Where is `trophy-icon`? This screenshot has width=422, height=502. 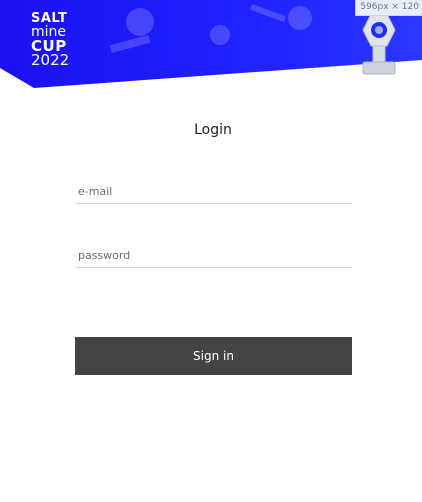 trophy-icon is located at coordinates (379, 46).